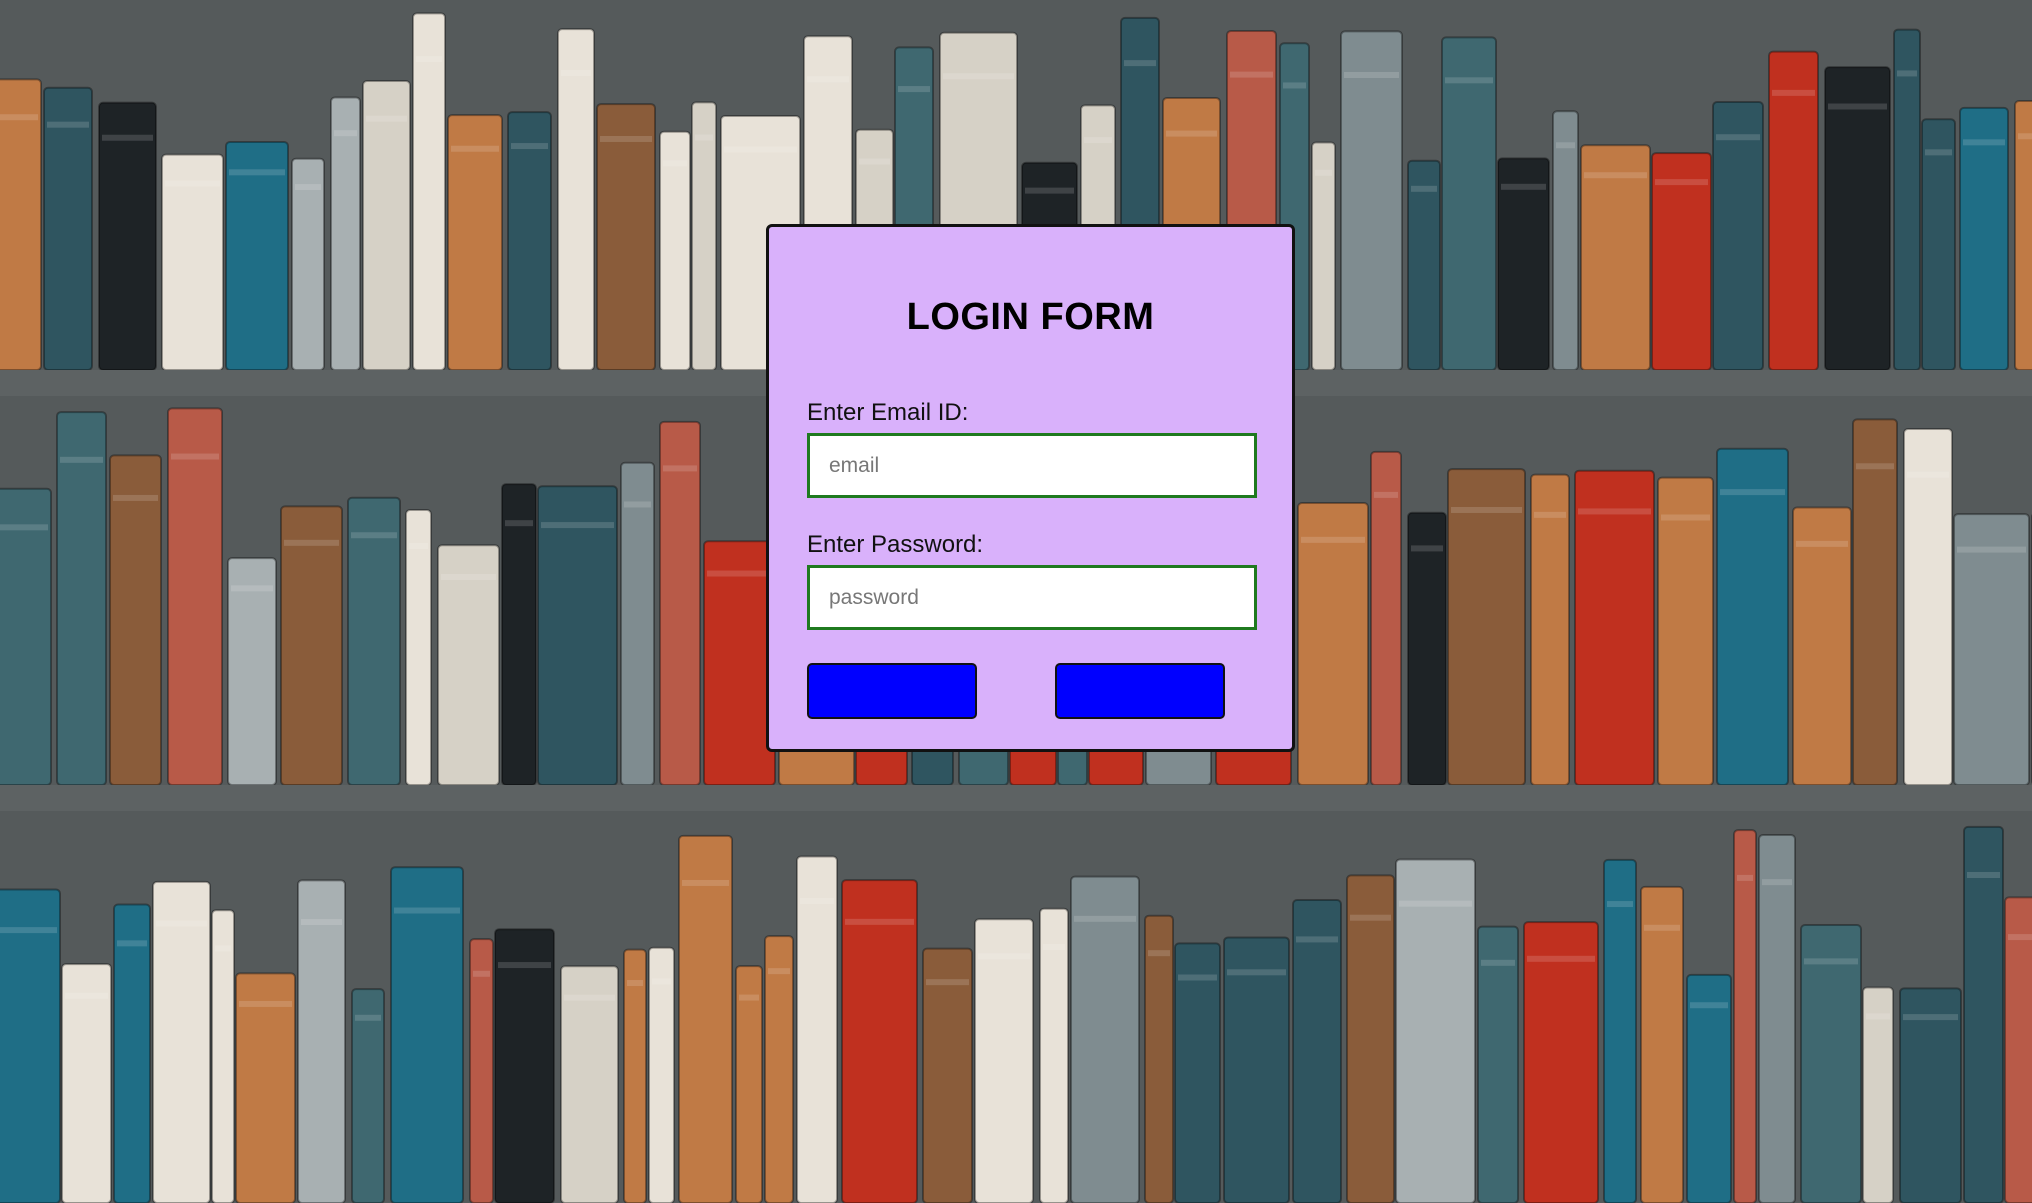 The image size is (2032, 1203). I want to click on password-input, so click(1032, 597).